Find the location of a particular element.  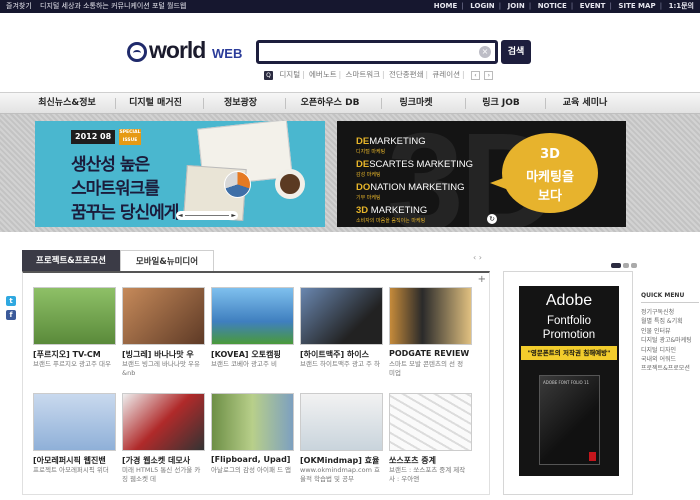

product-box-image: ADOBE FONT FOLIO 11 is located at coordinates (569, 420).